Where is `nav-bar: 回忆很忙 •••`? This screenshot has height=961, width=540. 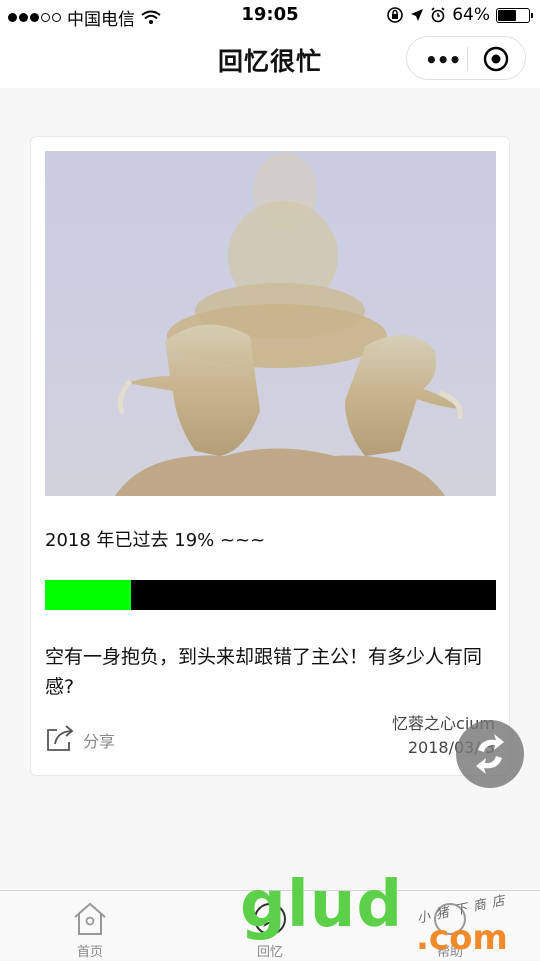 nav-bar: 回忆很忙 ••• is located at coordinates (270, 59).